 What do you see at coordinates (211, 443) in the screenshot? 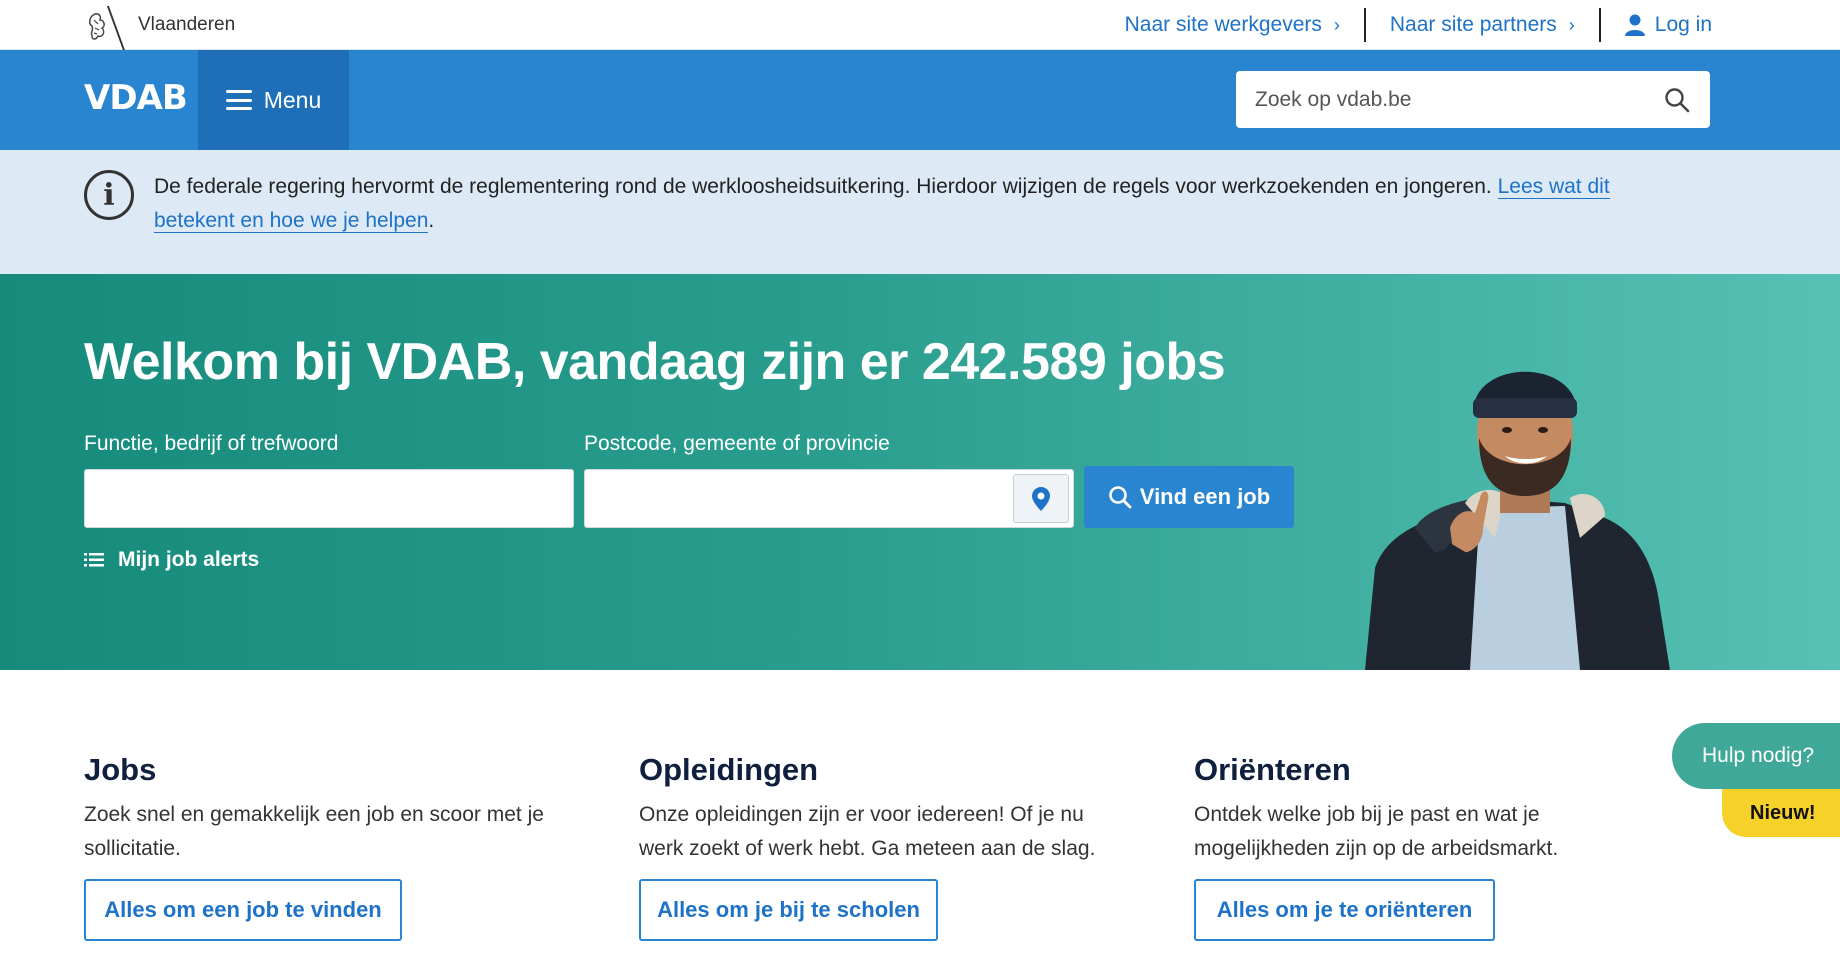
I see `keyword-label: Functie, bedrijf of trefwoord` at bounding box center [211, 443].